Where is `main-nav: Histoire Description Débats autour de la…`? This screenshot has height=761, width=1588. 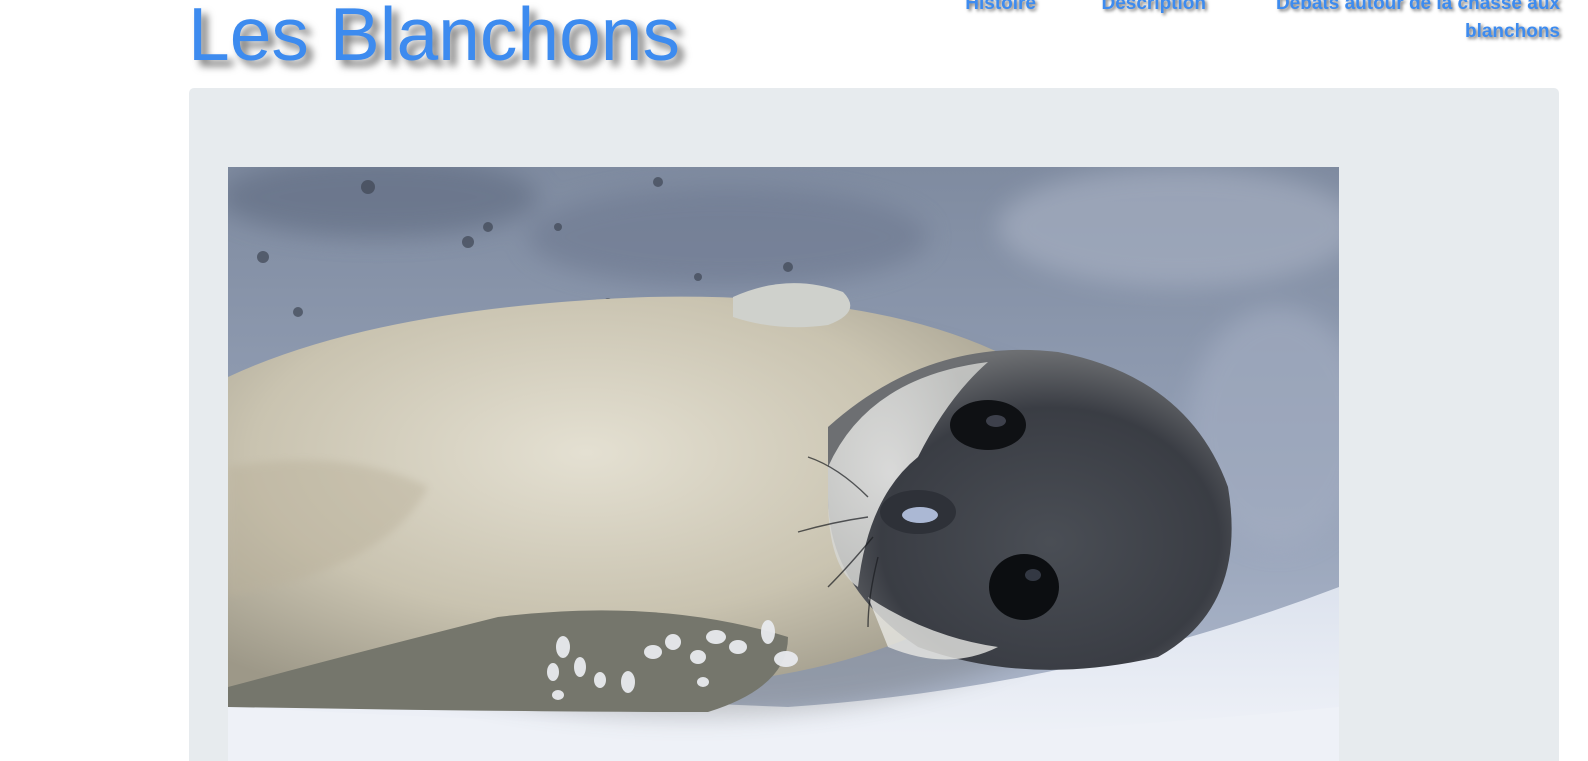 main-nav: Histoire Description Débats autour de la… is located at coordinates (1230, 30).